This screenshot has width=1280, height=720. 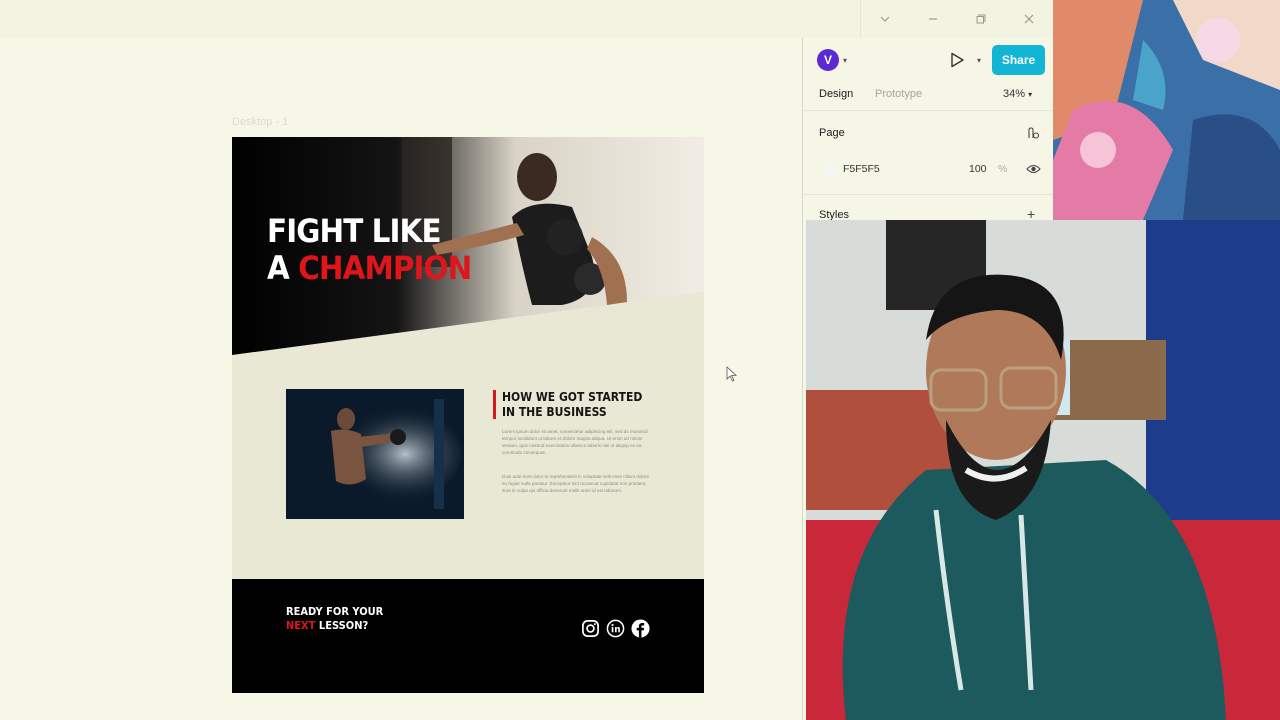 I want to click on linkedin-icon, so click(x=615, y=628).